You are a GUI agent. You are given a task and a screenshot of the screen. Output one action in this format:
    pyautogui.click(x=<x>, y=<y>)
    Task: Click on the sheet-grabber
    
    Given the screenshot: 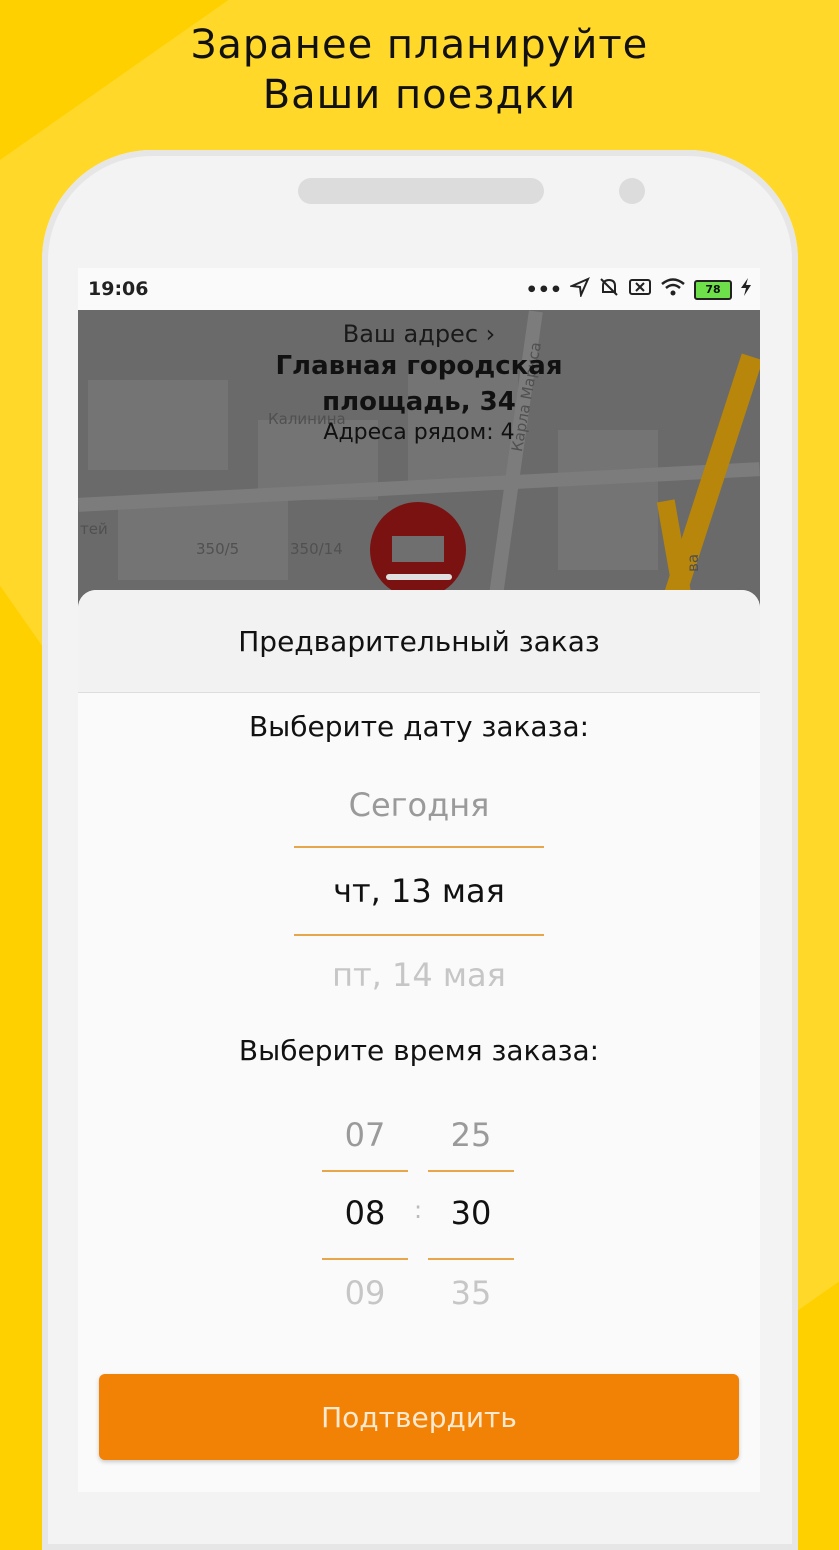 What is the action you would take?
    pyautogui.click(x=419, y=577)
    